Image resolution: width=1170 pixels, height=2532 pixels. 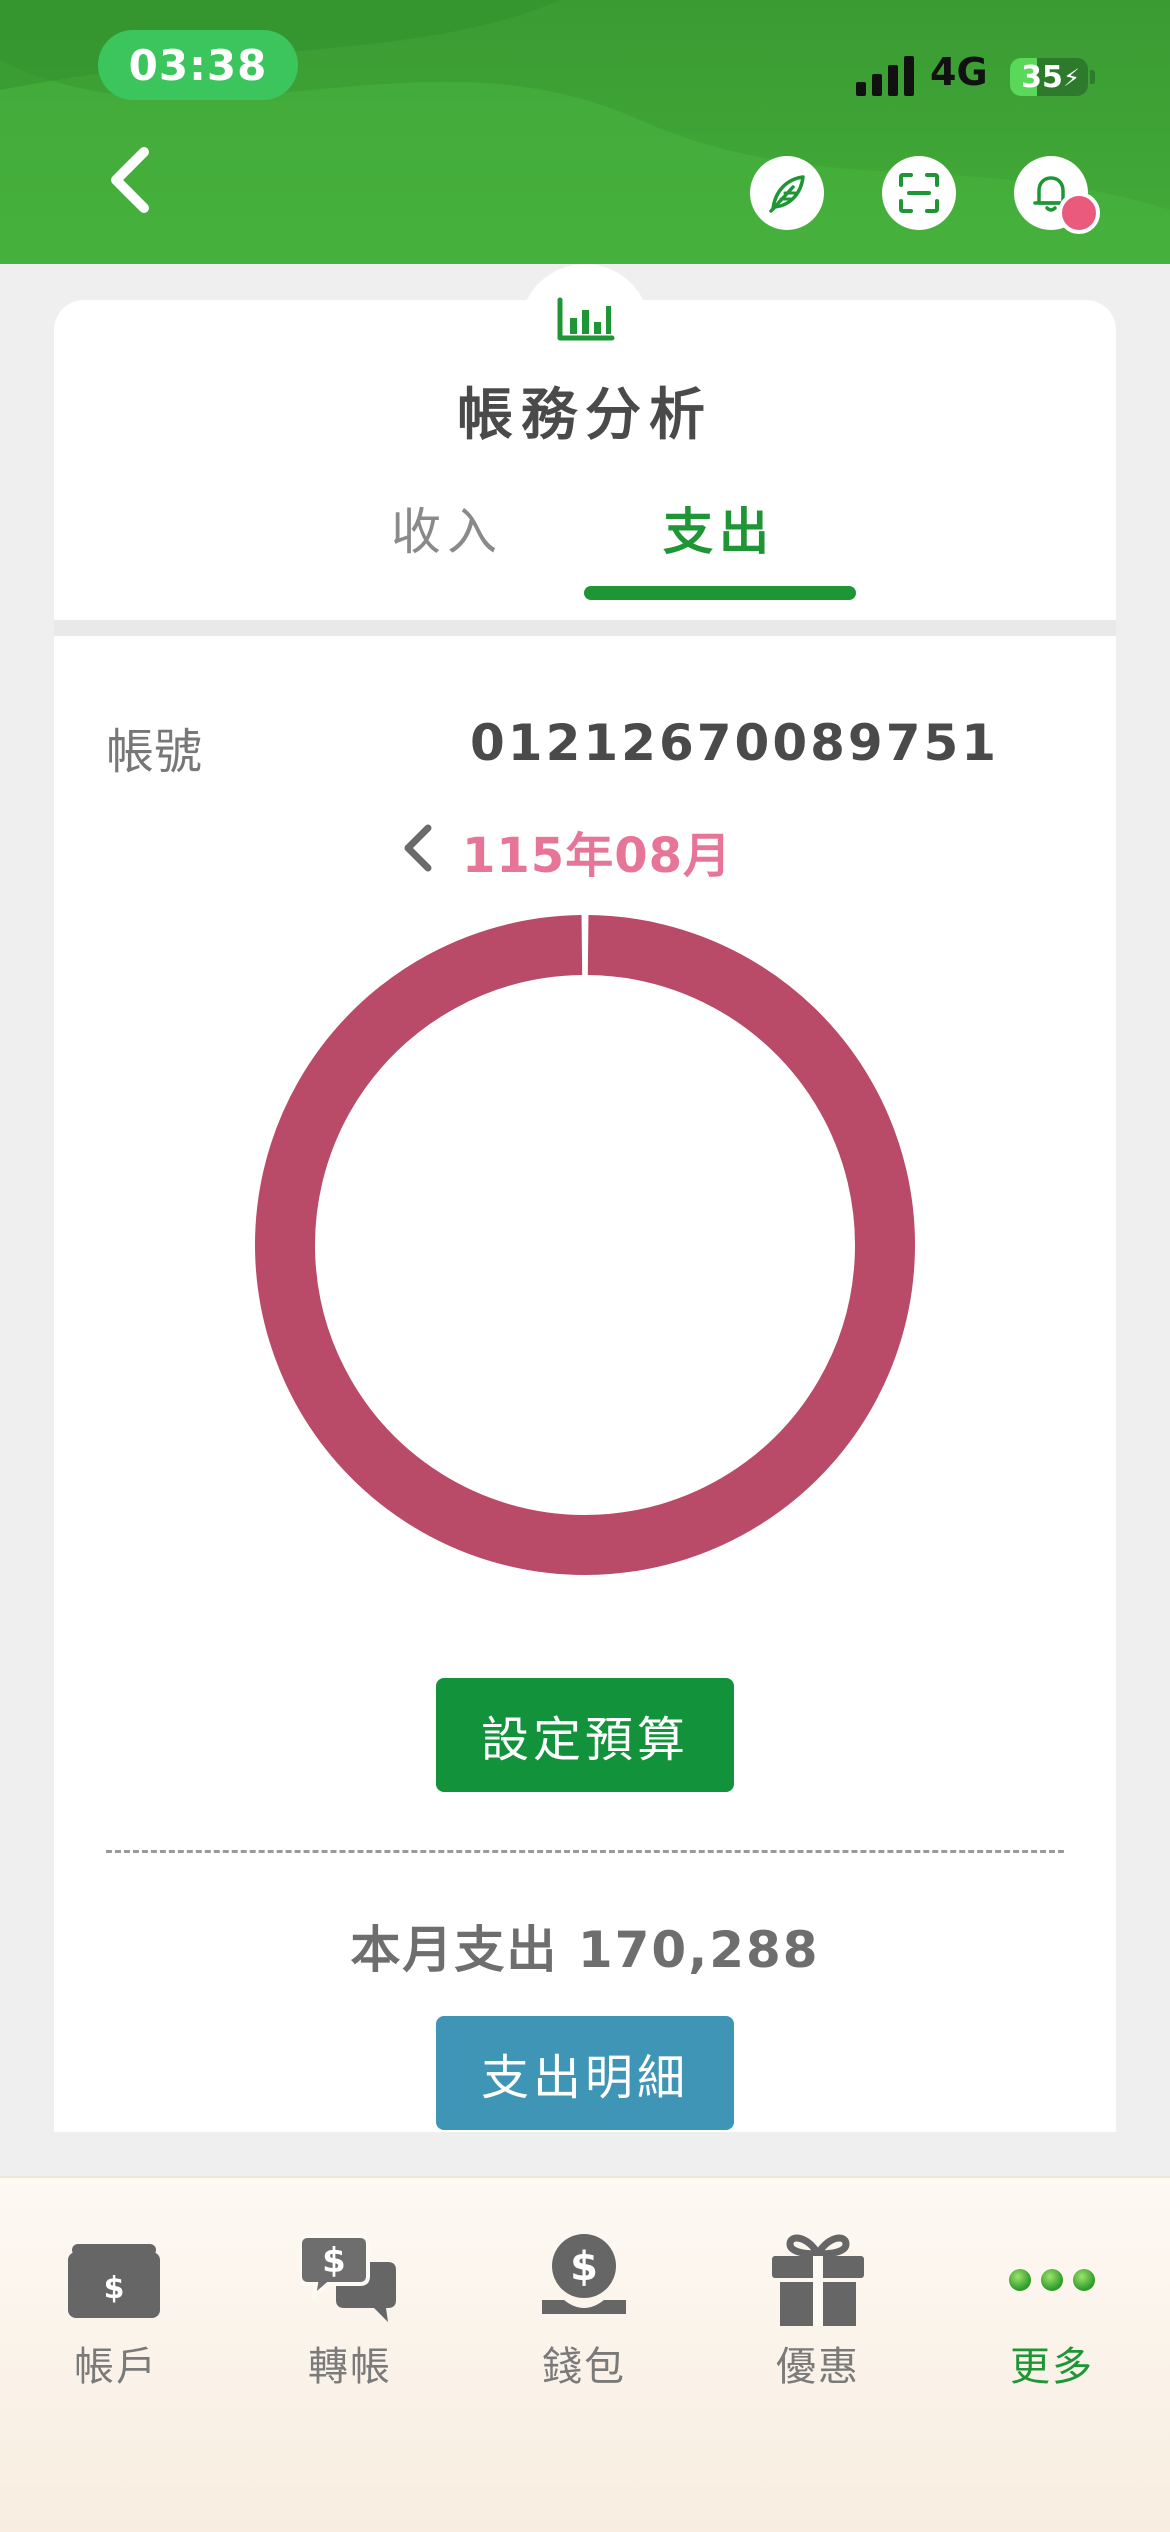 What do you see at coordinates (597, 856) in the screenshot?
I see `period-label: 115年08月` at bounding box center [597, 856].